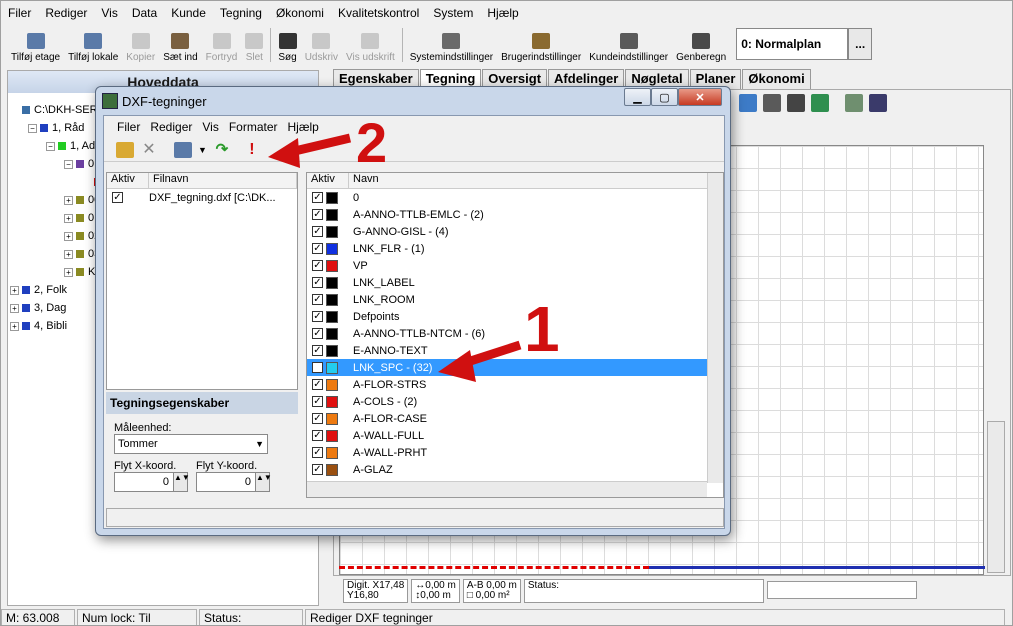 This screenshot has width=1013, height=626. What do you see at coordinates (284, 153) in the screenshot?
I see `arrow-2-head` at bounding box center [284, 153].